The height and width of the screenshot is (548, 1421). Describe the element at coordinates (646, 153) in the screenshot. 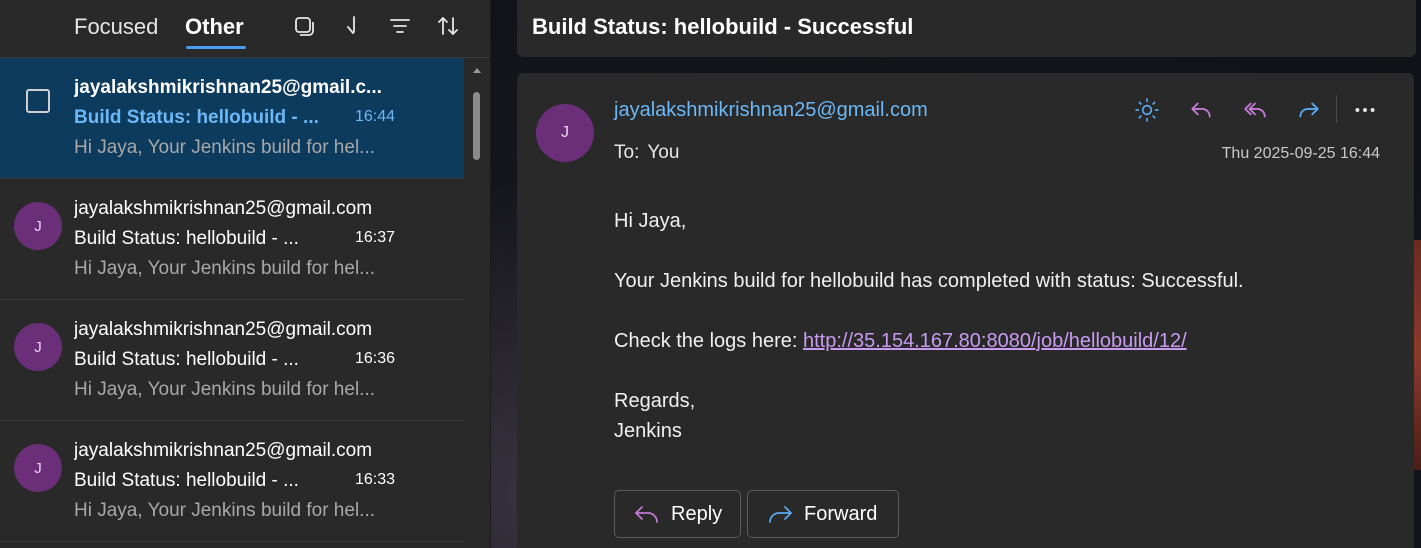

I see `recipient-line: To: You` at that location.